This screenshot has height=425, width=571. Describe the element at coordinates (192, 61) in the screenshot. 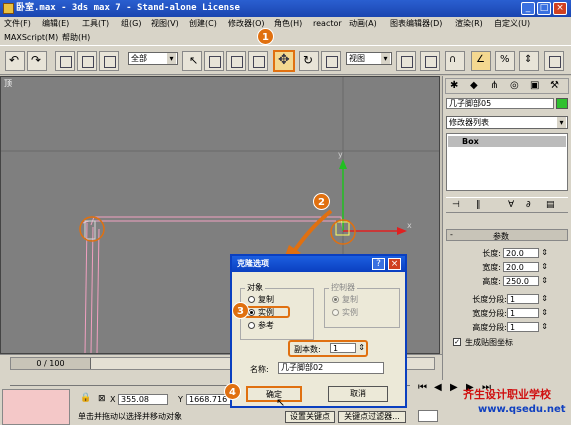

I see `select-object-button: ↖` at that location.